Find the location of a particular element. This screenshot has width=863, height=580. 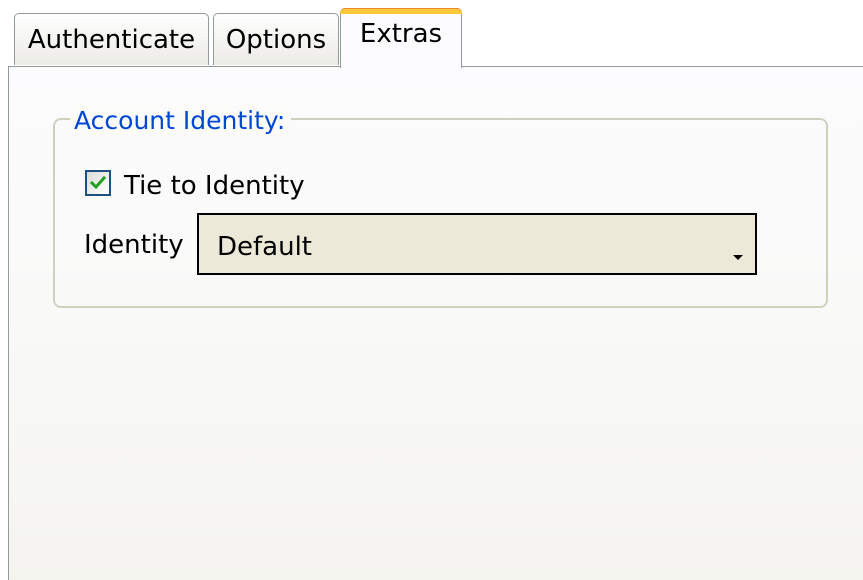

tie-to-identity-checkbox is located at coordinates (98, 183).